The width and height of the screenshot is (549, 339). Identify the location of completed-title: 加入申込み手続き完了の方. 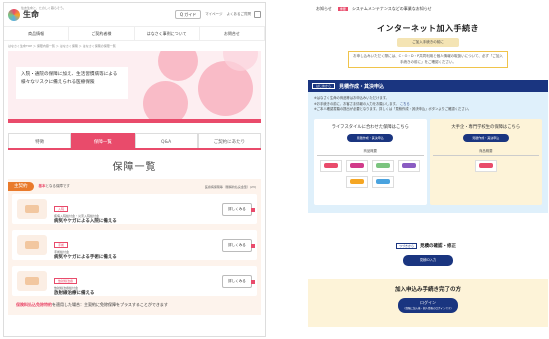
(427, 290).